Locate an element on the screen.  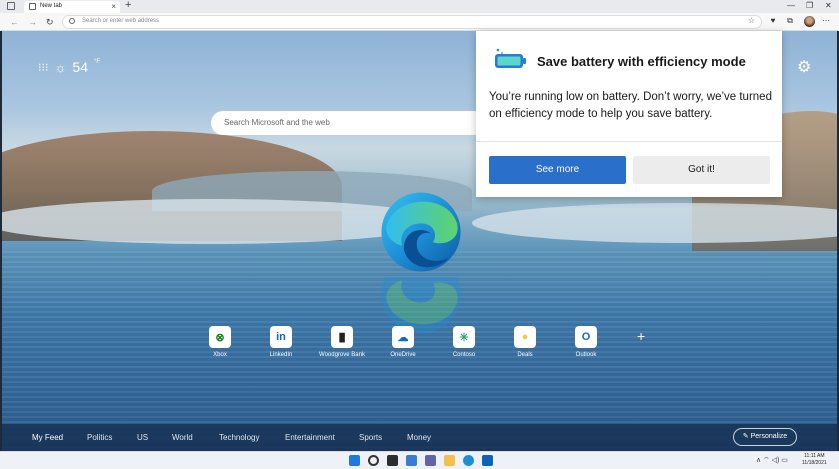
favorite-star-icon: ☆ is located at coordinates (751, 20).